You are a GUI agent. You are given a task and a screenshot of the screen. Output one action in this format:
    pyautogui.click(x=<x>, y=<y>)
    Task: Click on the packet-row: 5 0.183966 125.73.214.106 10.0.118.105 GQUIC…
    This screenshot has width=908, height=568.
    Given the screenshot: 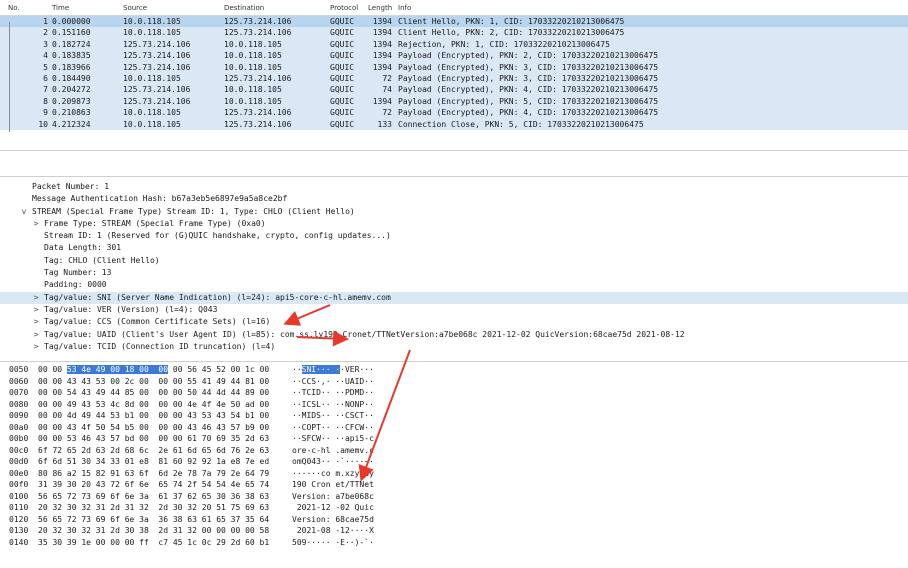 What is the action you would take?
    pyautogui.click(x=454, y=67)
    